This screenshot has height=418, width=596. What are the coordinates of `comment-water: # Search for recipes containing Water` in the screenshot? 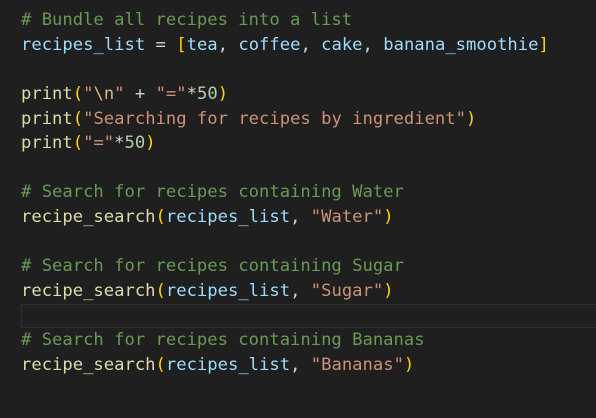 It's located at (212, 192).